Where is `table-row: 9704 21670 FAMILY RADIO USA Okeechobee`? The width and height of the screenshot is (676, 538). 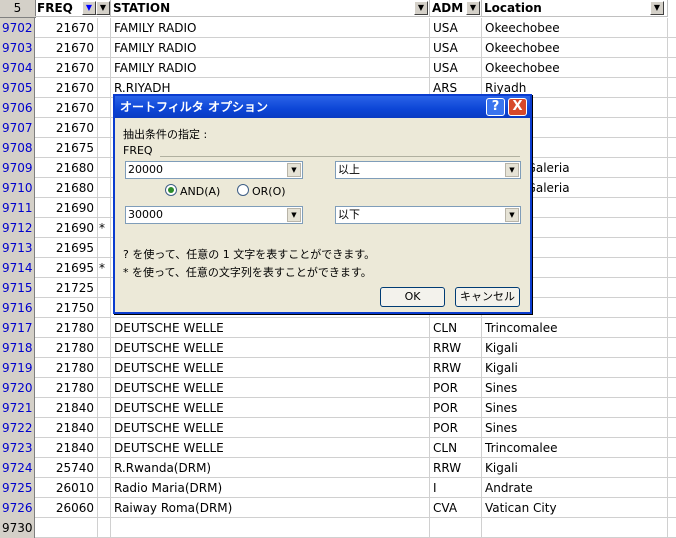
table-row: 9704 21670 FAMILY RADIO USA Okeechobee is located at coordinates (338, 68).